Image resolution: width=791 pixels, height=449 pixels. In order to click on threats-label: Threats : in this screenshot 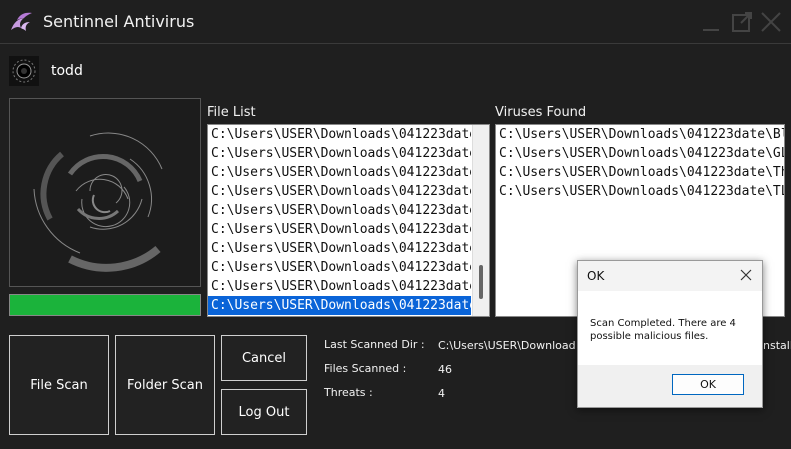, I will do `click(348, 392)`.